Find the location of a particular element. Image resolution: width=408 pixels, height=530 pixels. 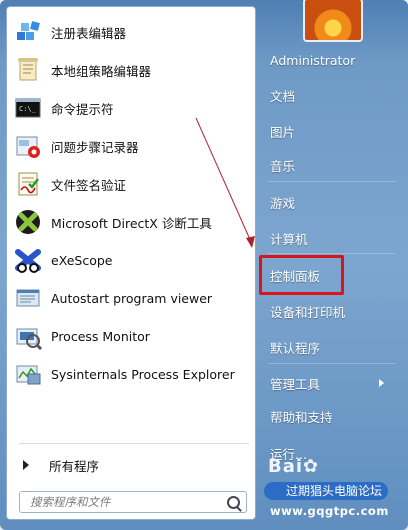

program-label: eXeScope is located at coordinates (82, 260).